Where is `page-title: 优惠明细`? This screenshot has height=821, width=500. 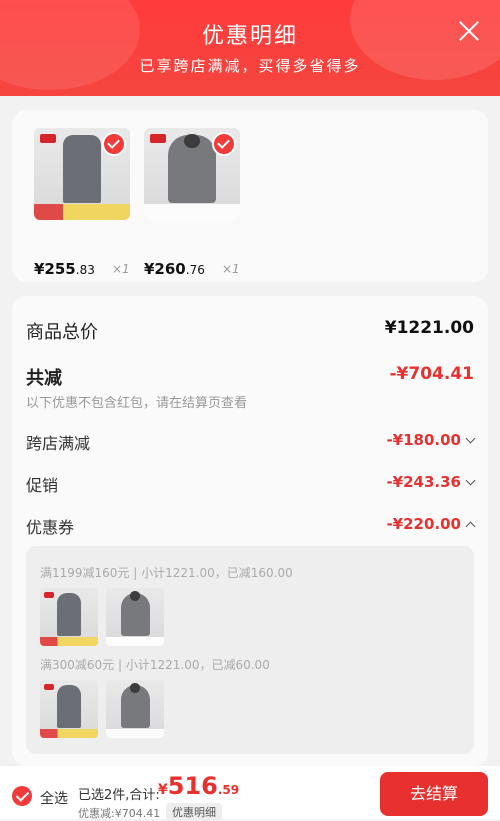 page-title: 优惠明细 is located at coordinates (249, 36).